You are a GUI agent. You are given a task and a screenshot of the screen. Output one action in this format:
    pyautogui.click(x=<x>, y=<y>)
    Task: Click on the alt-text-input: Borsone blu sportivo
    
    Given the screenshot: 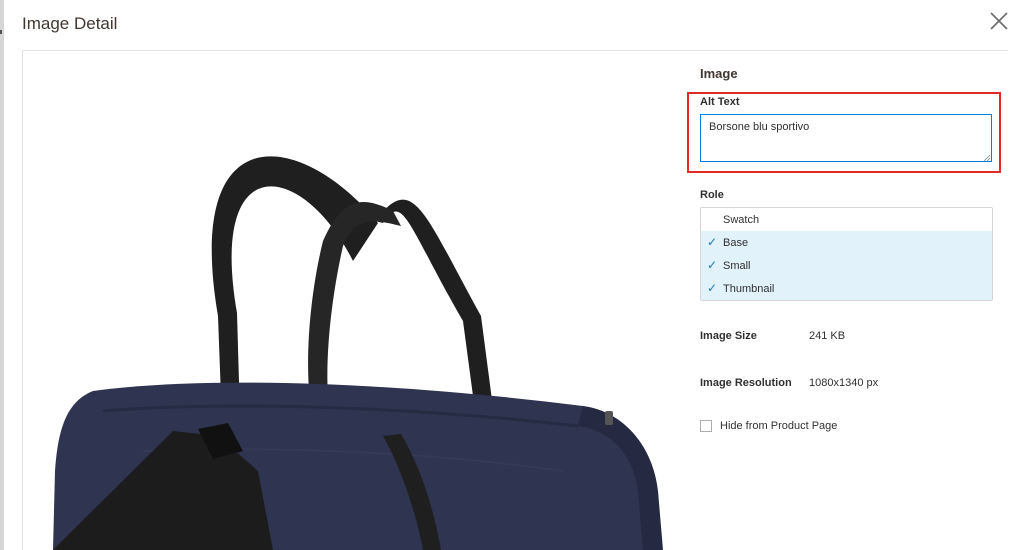 What is the action you would take?
    pyautogui.click(x=846, y=138)
    